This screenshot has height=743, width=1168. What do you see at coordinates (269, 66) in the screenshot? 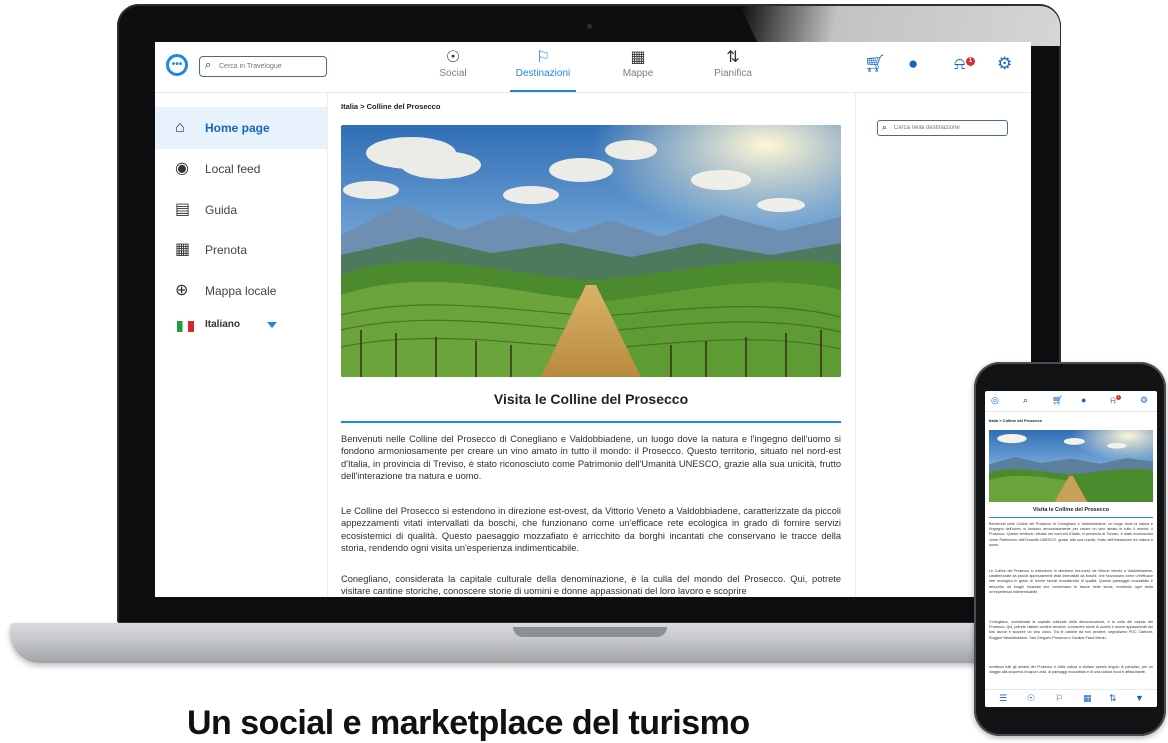
I see `search-input` at bounding box center [269, 66].